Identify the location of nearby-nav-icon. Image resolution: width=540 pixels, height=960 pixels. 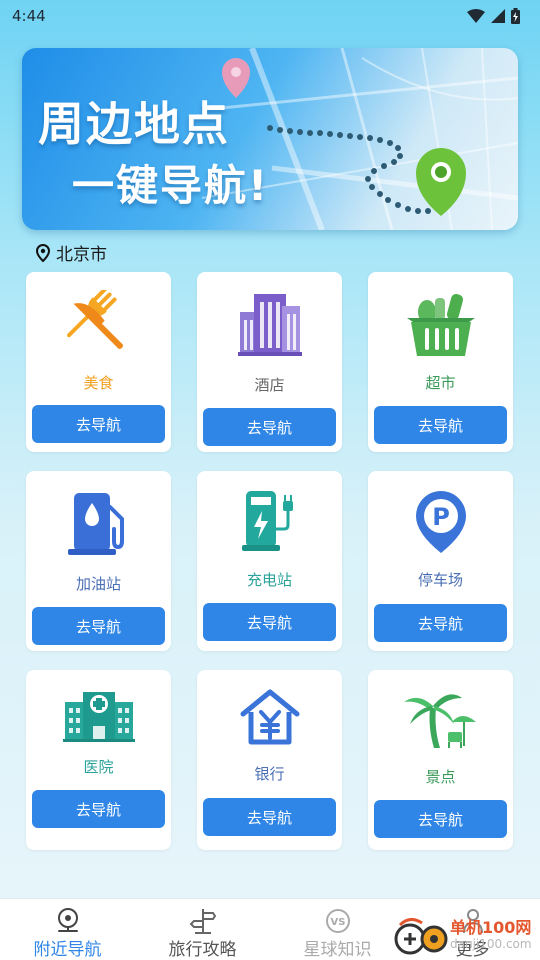
(67, 920).